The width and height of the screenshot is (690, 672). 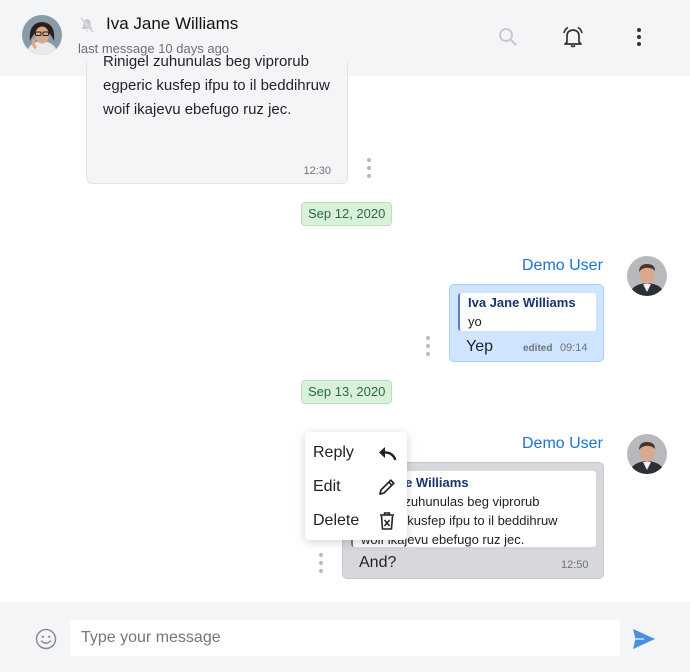 I want to click on notification-bell-icon, so click(x=573, y=37).